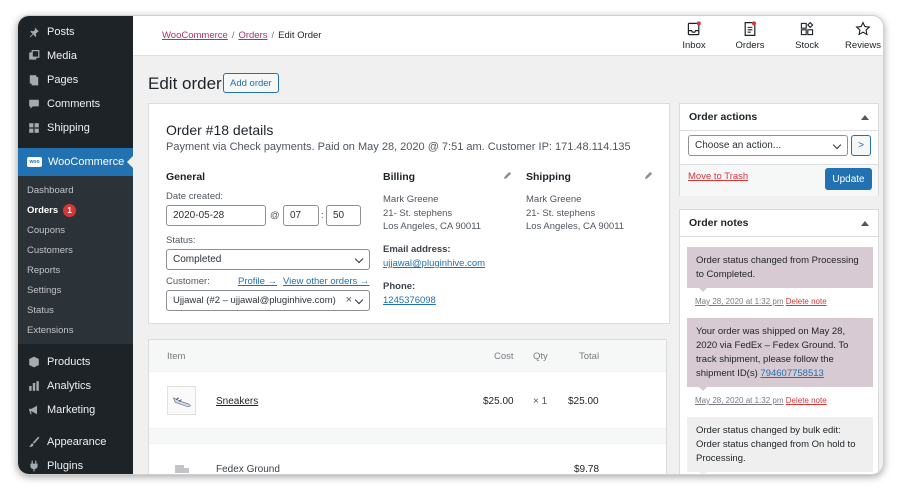 The height and width of the screenshot is (491, 900). What do you see at coordinates (75, 162) in the screenshot?
I see `sidebar-item-woocommerce: woo WooCommerce` at bounding box center [75, 162].